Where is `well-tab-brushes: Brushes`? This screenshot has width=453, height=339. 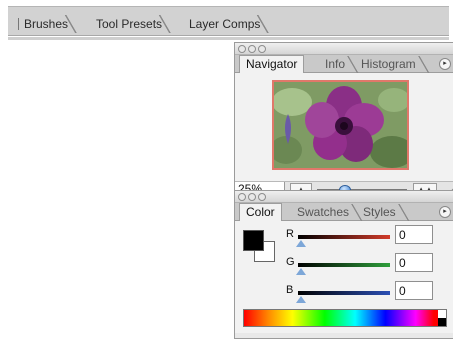
well-tab-brushes: Brushes is located at coordinates (48, 24).